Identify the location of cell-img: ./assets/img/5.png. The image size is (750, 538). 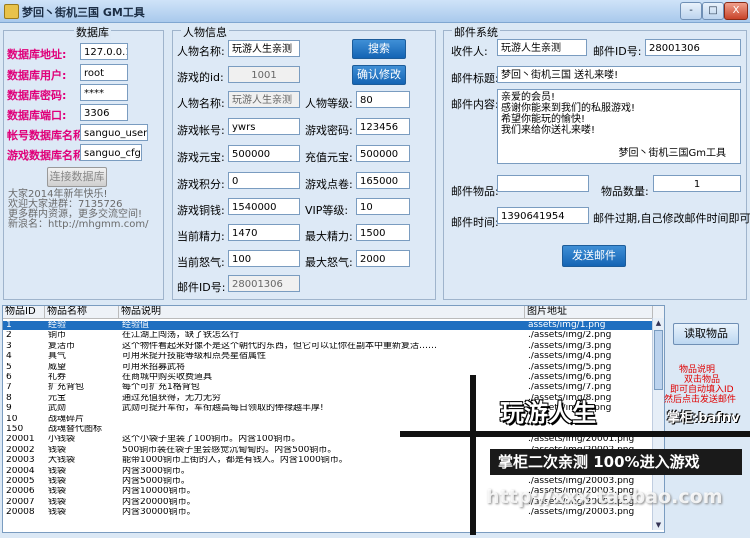
(570, 367).